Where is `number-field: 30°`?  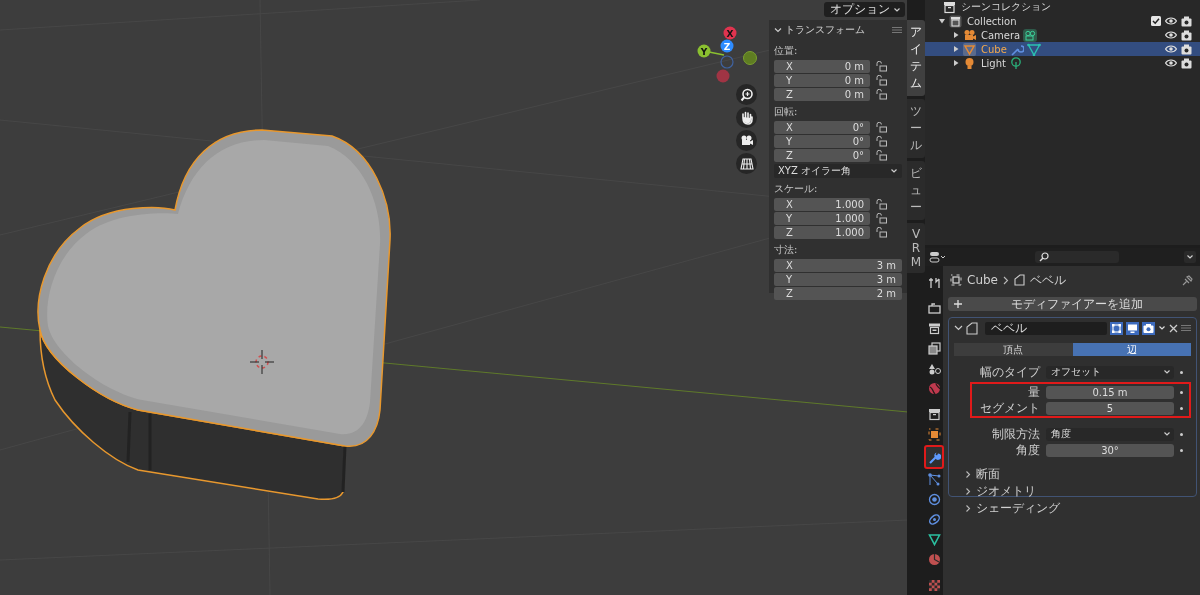
number-field: 30° is located at coordinates (1110, 450).